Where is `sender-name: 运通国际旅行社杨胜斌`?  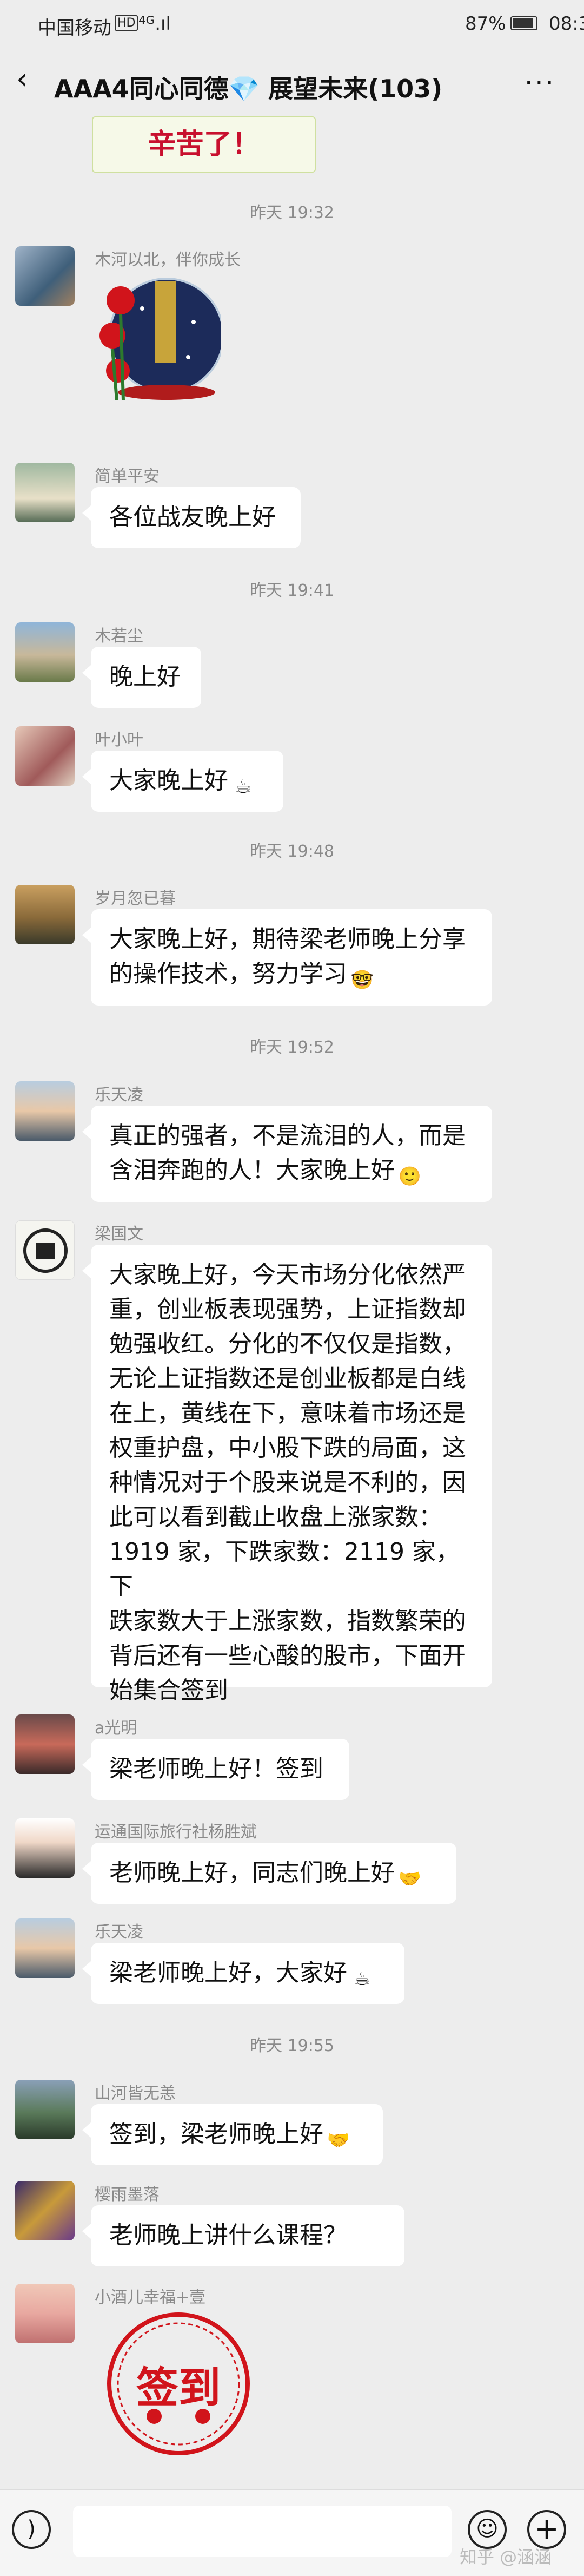 sender-name: 运通国际旅行社杨胜斌 is located at coordinates (176, 1832).